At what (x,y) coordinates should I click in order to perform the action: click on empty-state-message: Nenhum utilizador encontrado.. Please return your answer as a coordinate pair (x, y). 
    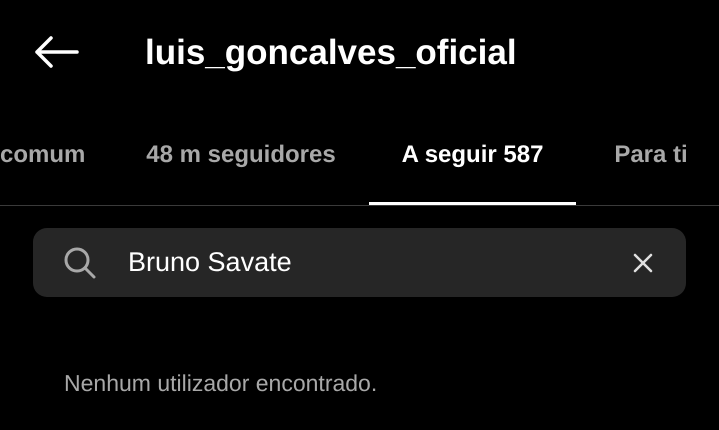
    Looking at the image, I should click on (220, 383).